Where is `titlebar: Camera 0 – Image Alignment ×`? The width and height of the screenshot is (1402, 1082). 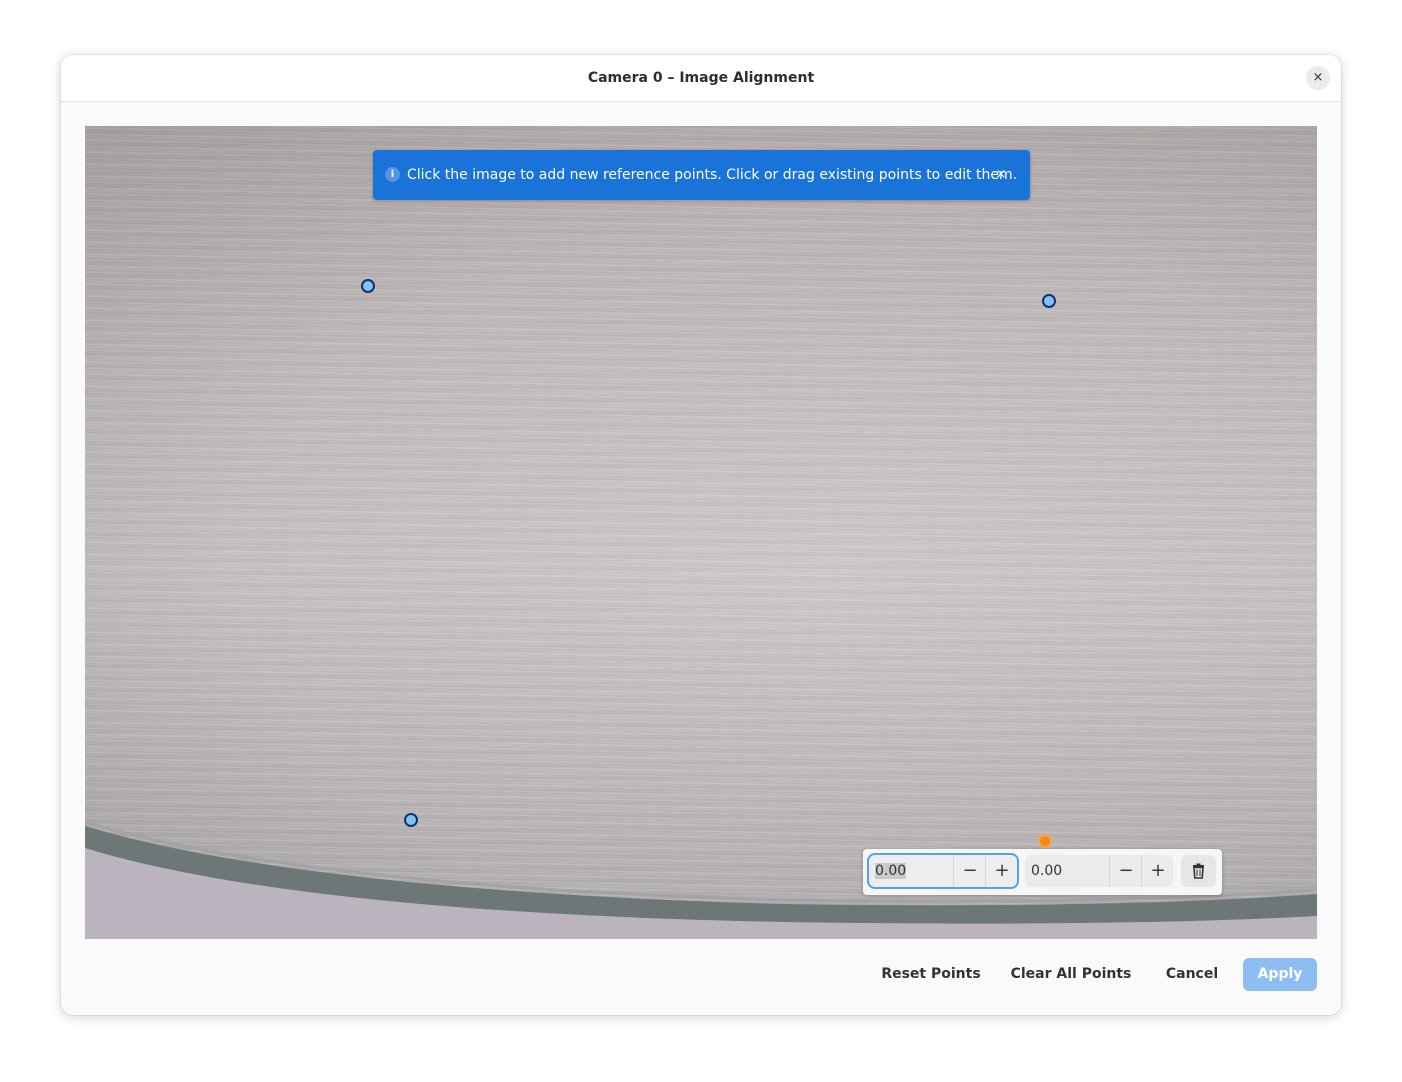 titlebar: Camera 0 – Image Alignment × is located at coordinates (701, 78).